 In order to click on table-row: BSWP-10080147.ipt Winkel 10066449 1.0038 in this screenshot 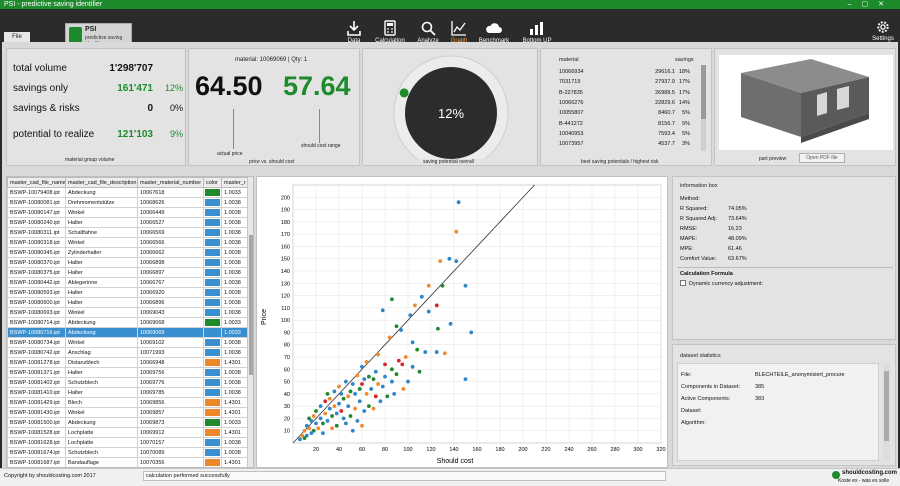, I will do `click(127, 212)`.